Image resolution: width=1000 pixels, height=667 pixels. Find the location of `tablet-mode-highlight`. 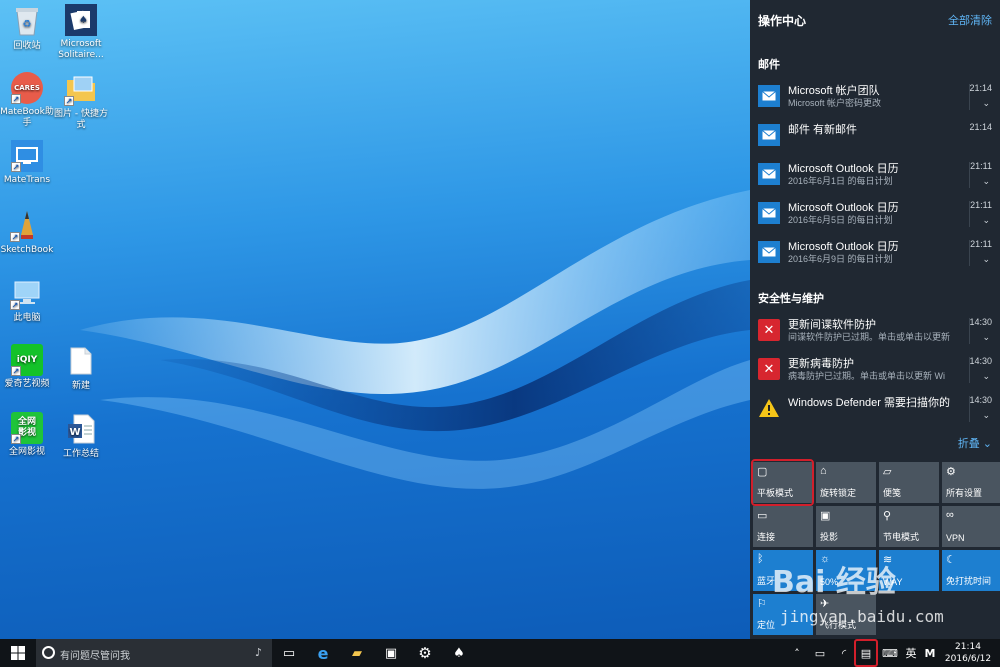

tablet-mode-highlight is located at coordinates (782, 482).